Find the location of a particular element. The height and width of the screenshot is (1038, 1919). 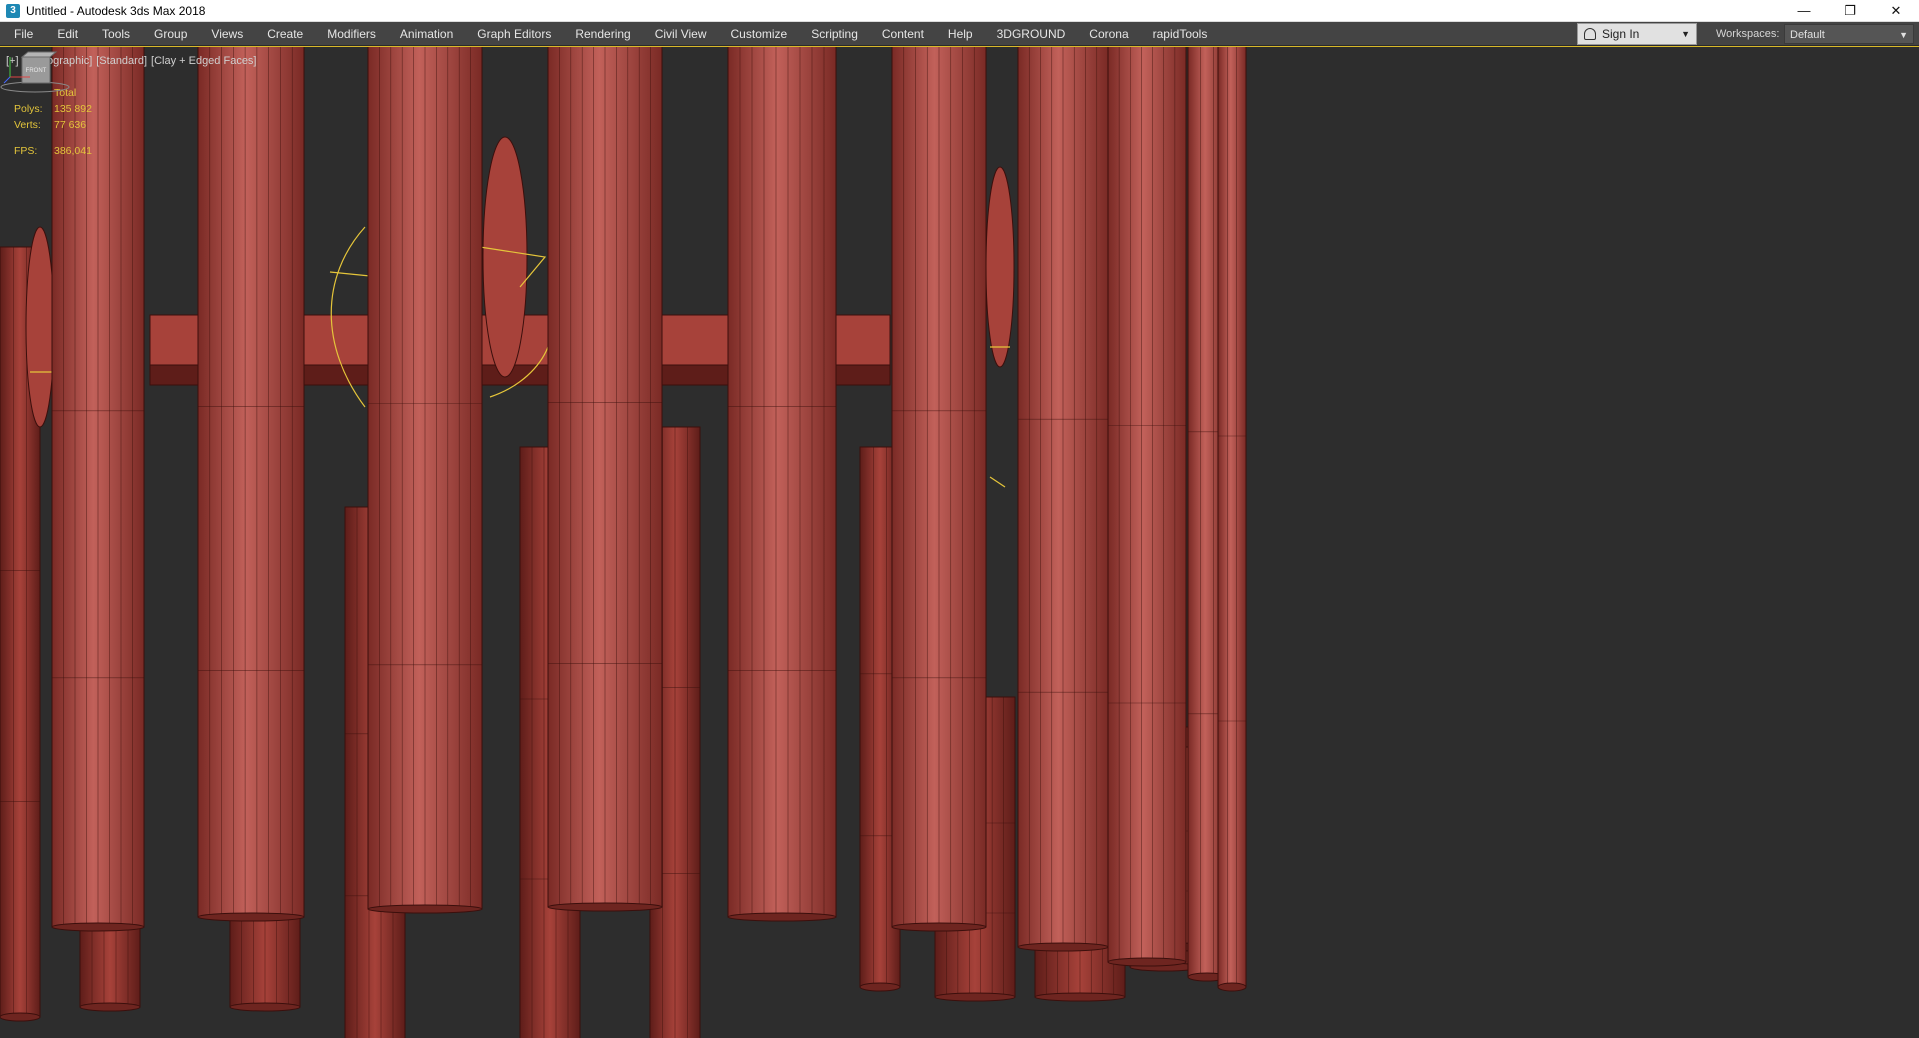

menu-customize: Customize is located at coordinates (759, 34).